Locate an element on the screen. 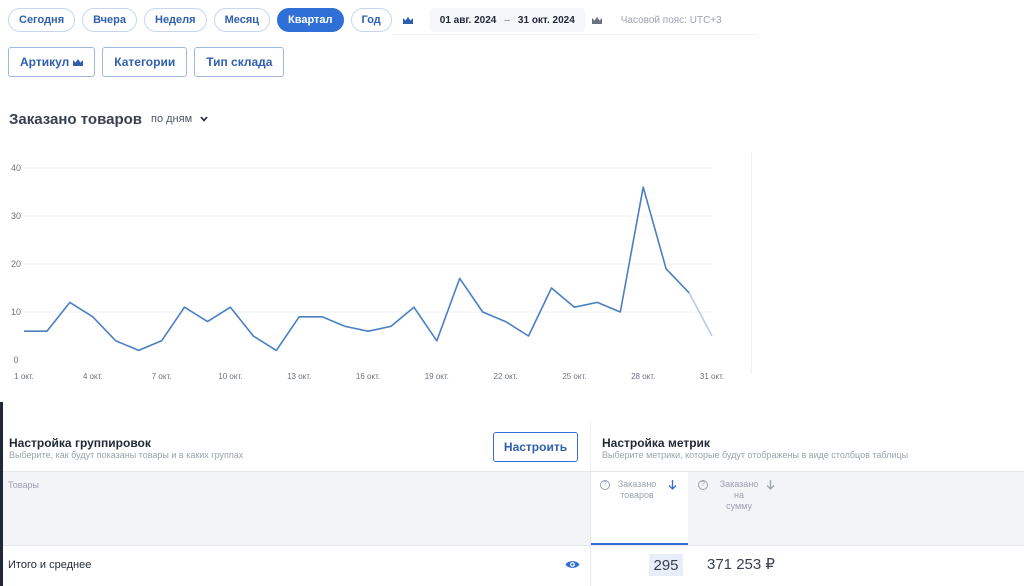 This screenshot has height=586, width=1024. x-tick-label: 10 окт. is located at coordinates (230, 376).